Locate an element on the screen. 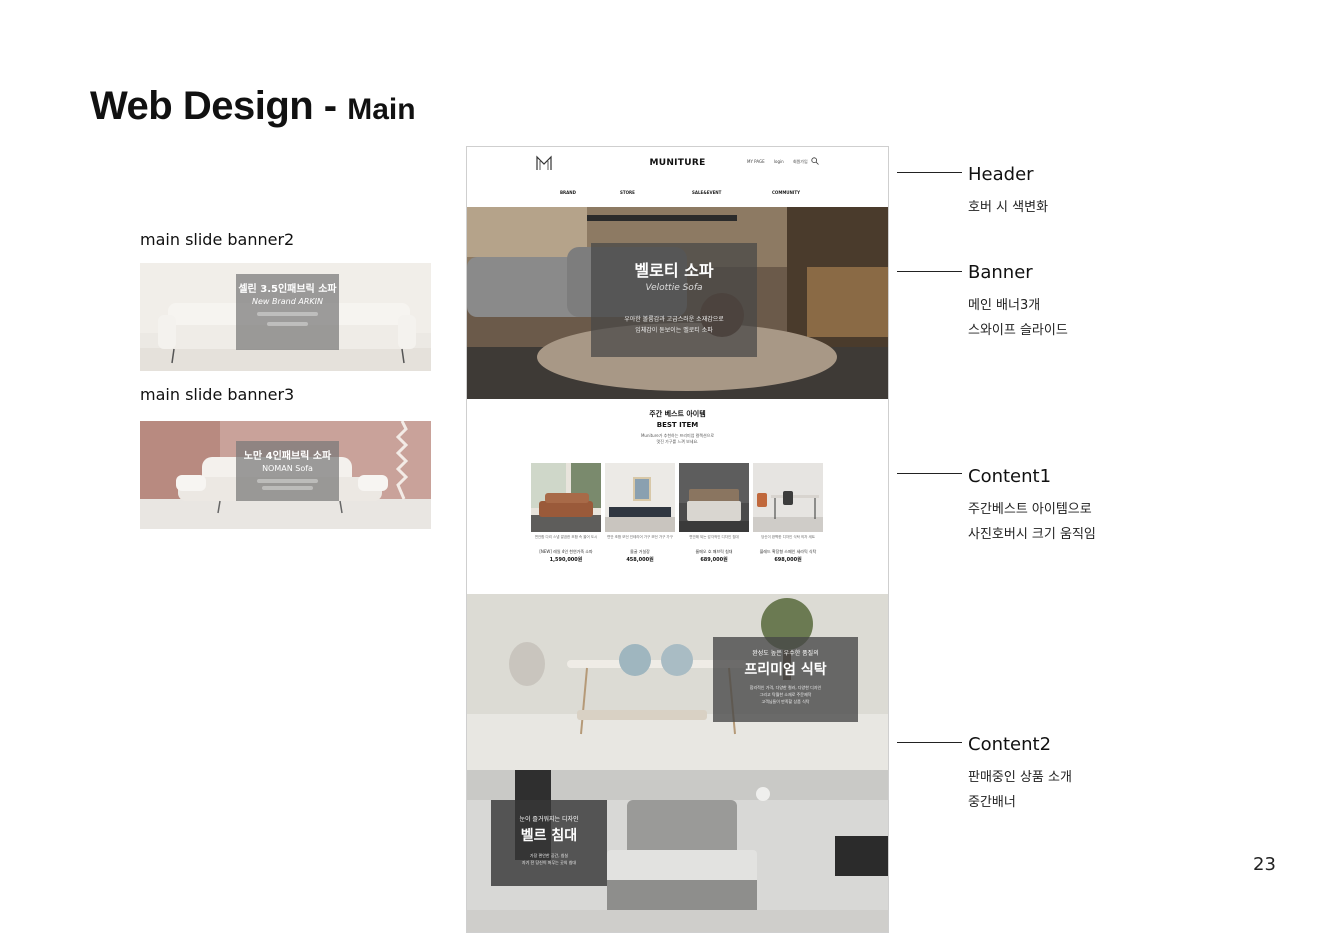 This screenshot has height=933, width=1320. mockup-util-links: MY PAGE login 회원가입 is located at coordinates (781, 162).